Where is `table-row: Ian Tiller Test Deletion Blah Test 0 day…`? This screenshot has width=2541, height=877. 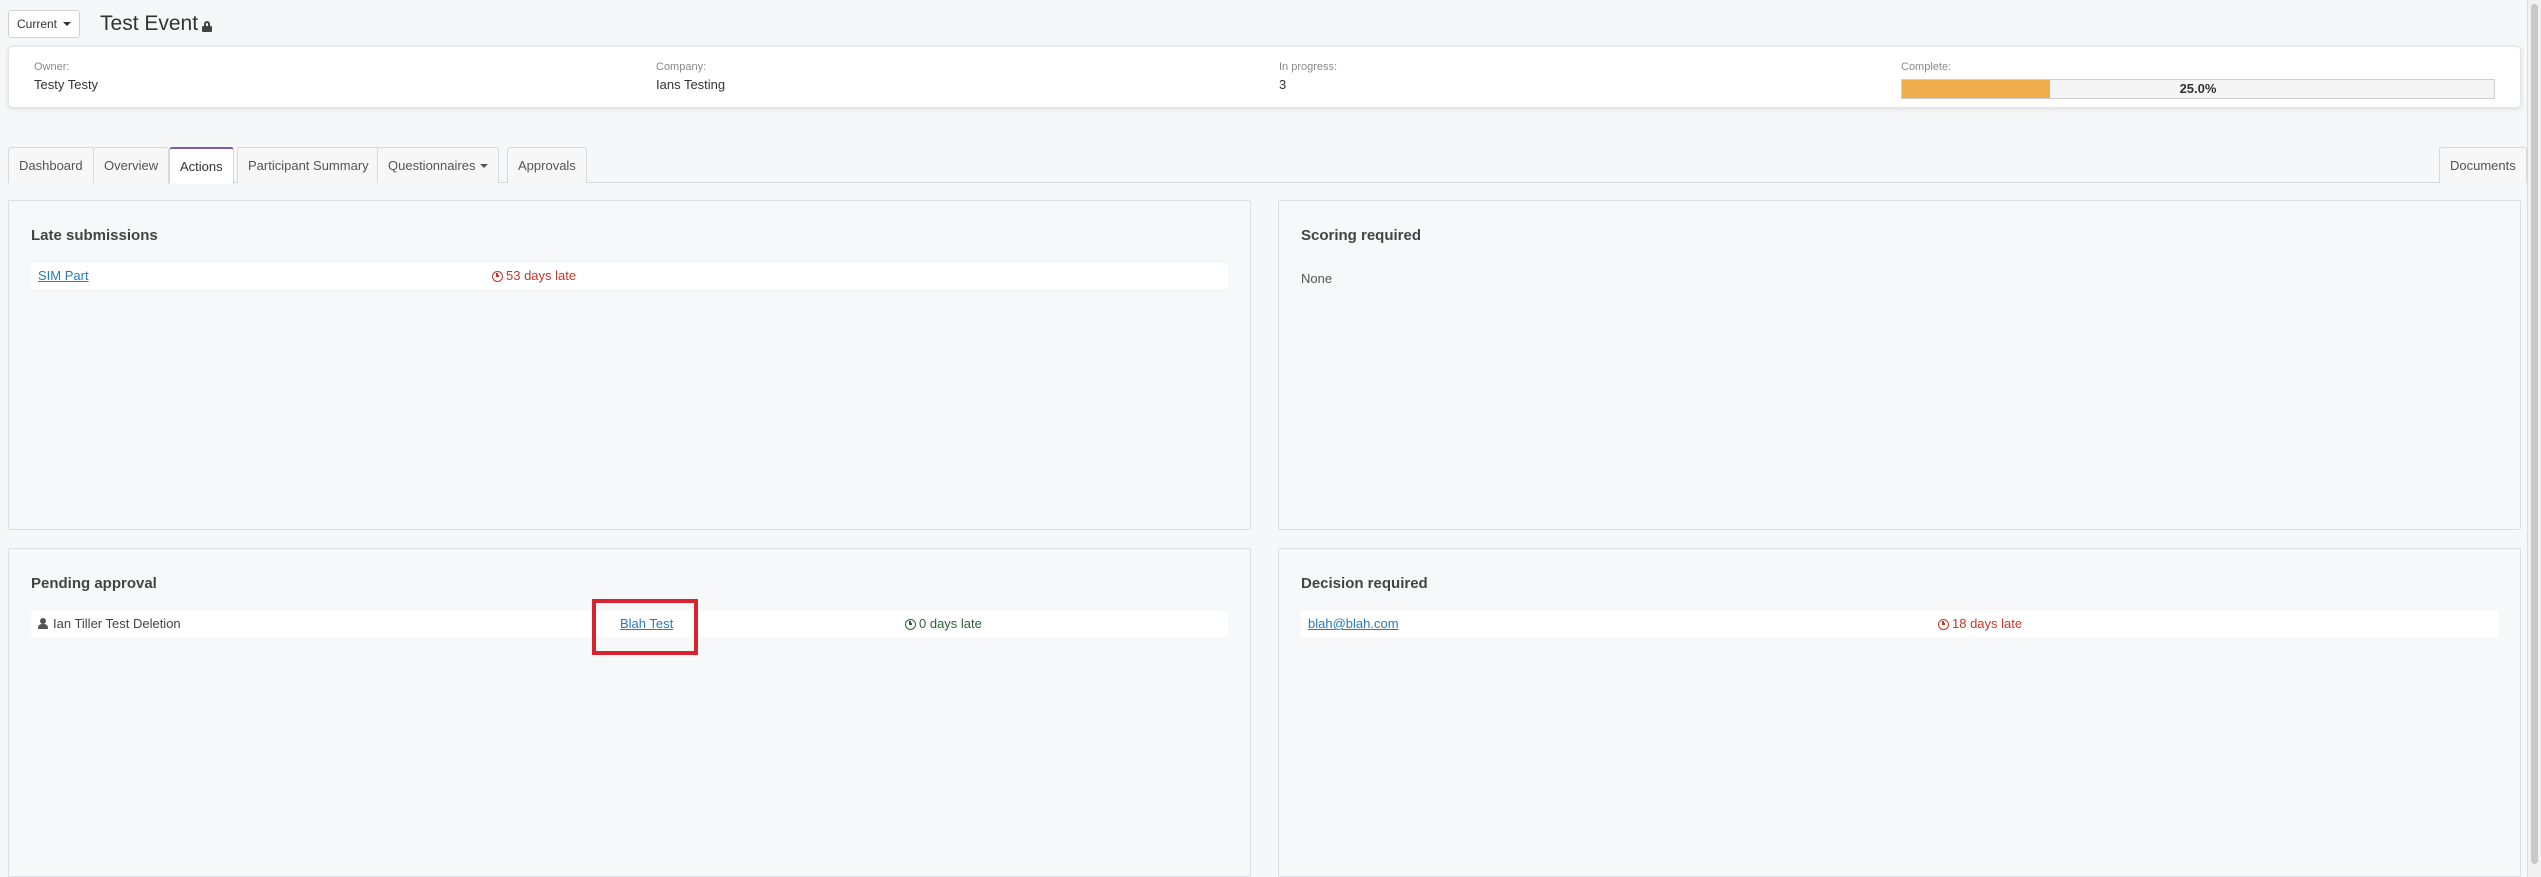
table-row: Ian Tiller Test Deletion Blah Test 0 day… is located at coordinates (629, 624).